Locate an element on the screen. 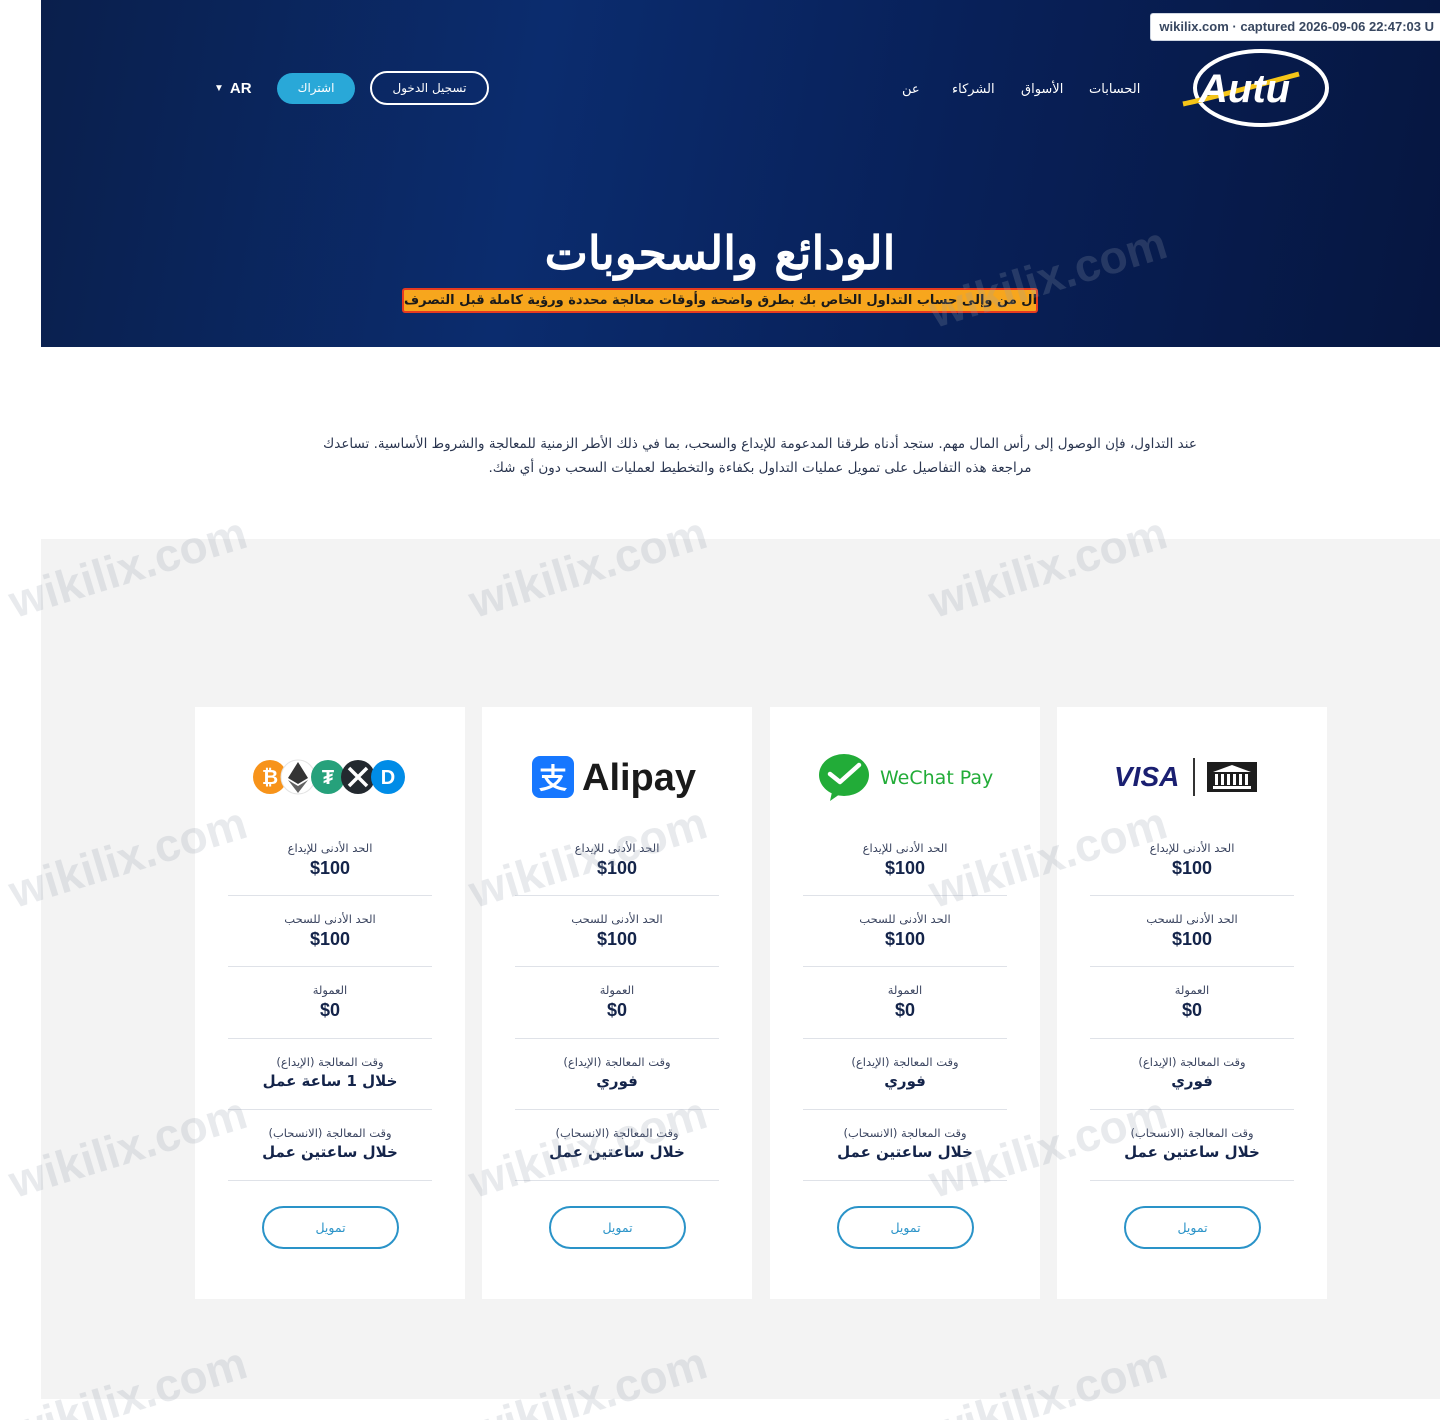 This screenshot has height=1420, width=1440. deposit-time-value: خلال 1 ساعة عمل is located at coordinates (330, 1081).